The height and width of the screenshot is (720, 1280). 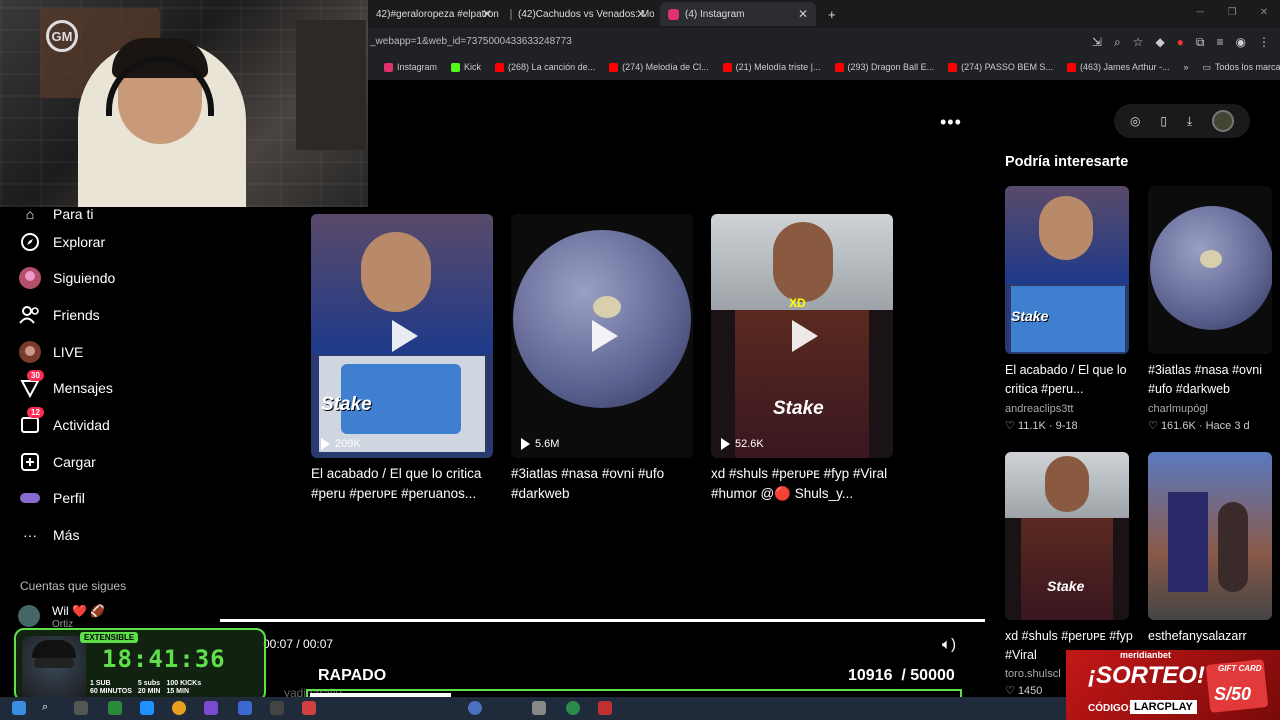 What do you see at coordinates (1178, 409) in the screenshot?
I see `suggested-user: charlmupógl` at bounding box center [1178, 409].